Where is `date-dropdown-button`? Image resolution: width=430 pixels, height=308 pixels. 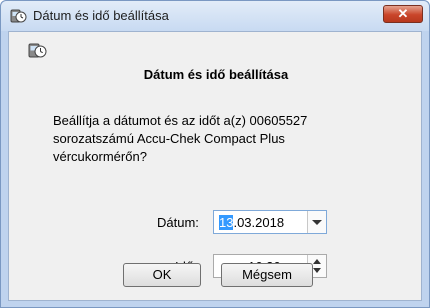 date-dropdown-button is located at coordinates (316, 222).